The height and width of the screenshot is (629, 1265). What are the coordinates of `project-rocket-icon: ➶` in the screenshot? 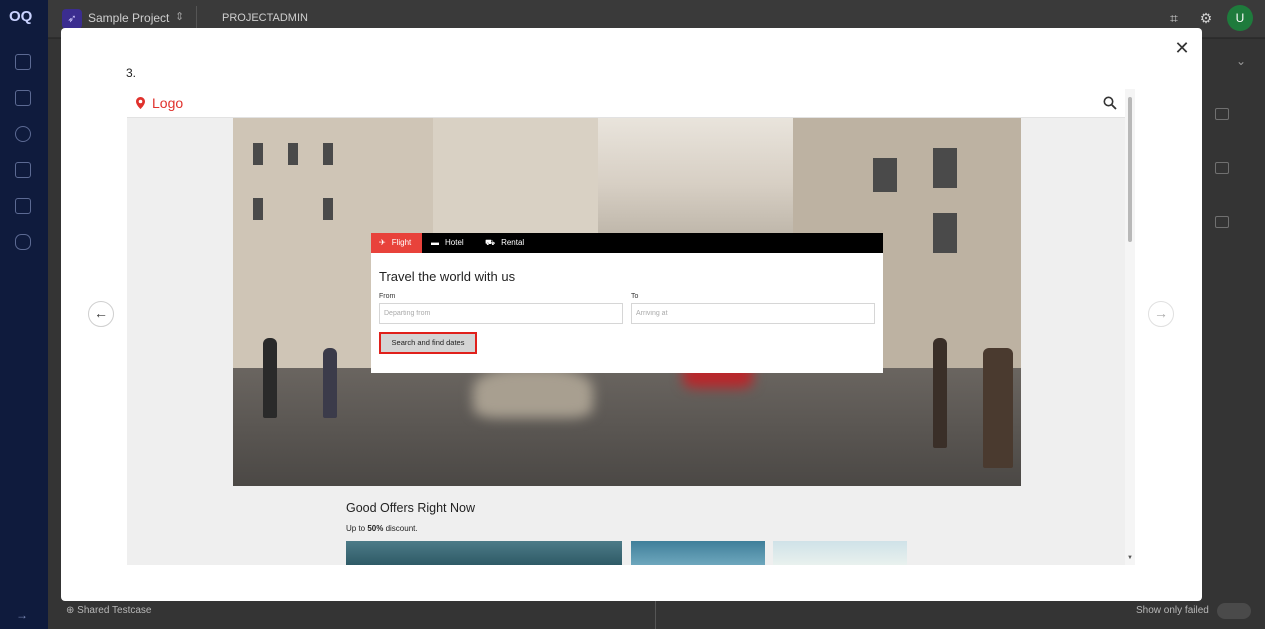 It's located at (72, 19).